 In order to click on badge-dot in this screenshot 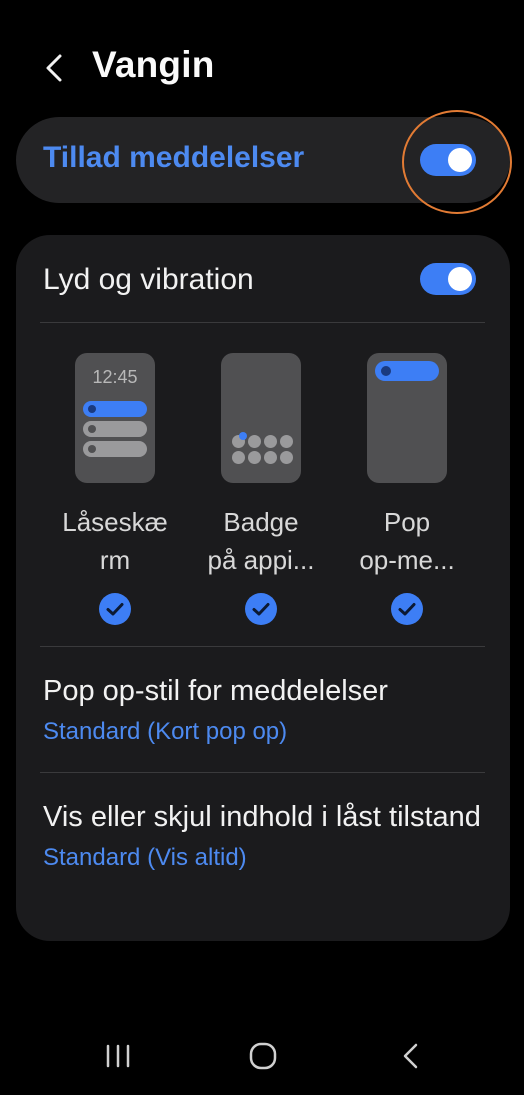, I will do `click(243, 436)`.